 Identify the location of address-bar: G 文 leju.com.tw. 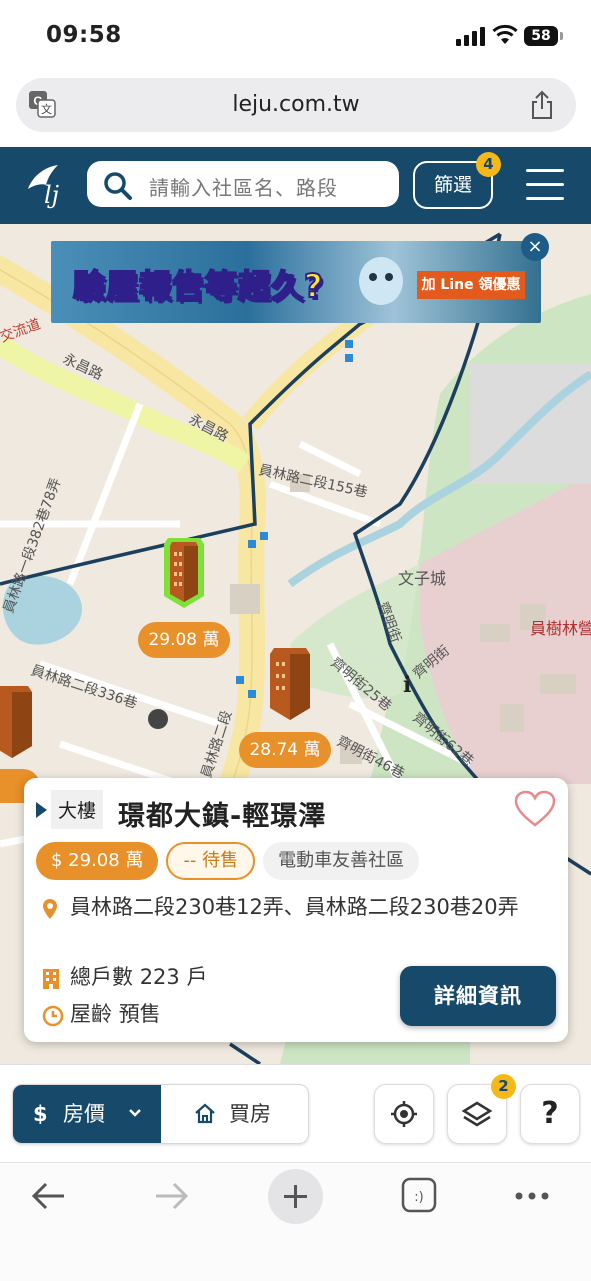
(296, 105).